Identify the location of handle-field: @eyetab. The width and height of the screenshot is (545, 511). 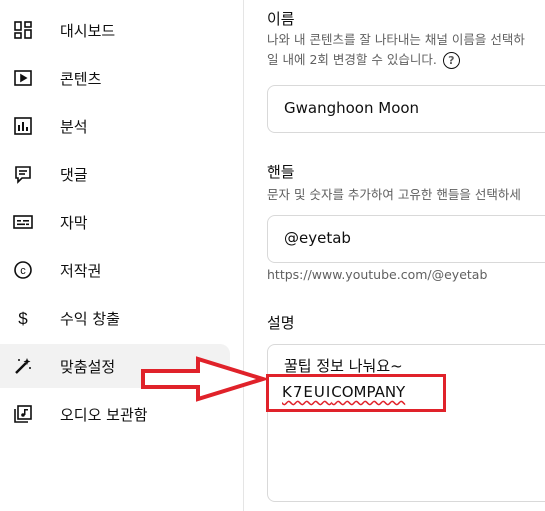
(406, 239).